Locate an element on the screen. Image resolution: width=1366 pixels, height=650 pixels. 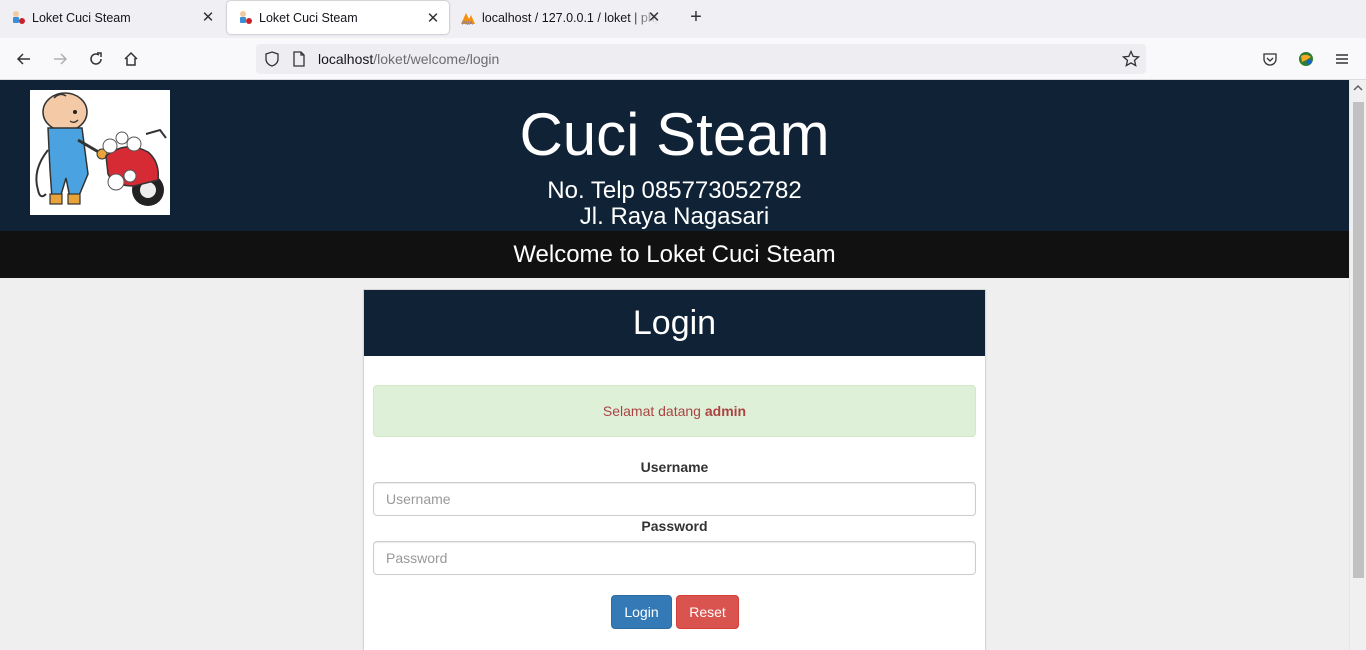
page-scrollbar is located at coordinates (1357, 365).